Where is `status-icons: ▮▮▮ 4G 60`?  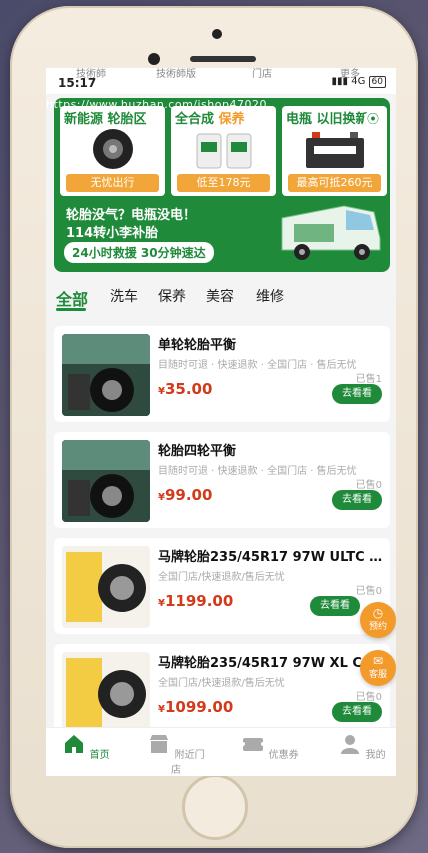
status-icons: ▮▮▮ 4G 60 is located at coordinates (359, 82).